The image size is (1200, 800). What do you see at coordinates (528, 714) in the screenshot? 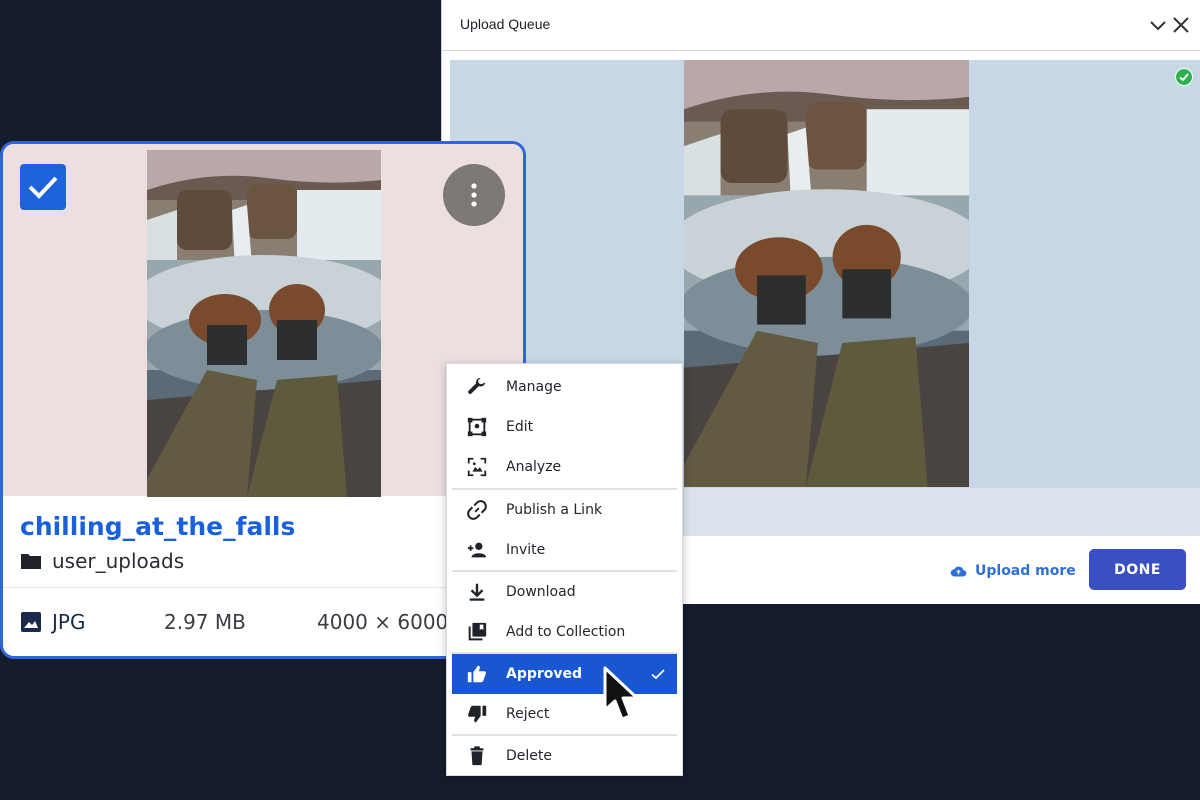
I see `menu-item-label: Reject` at bounding box center [528, 714].